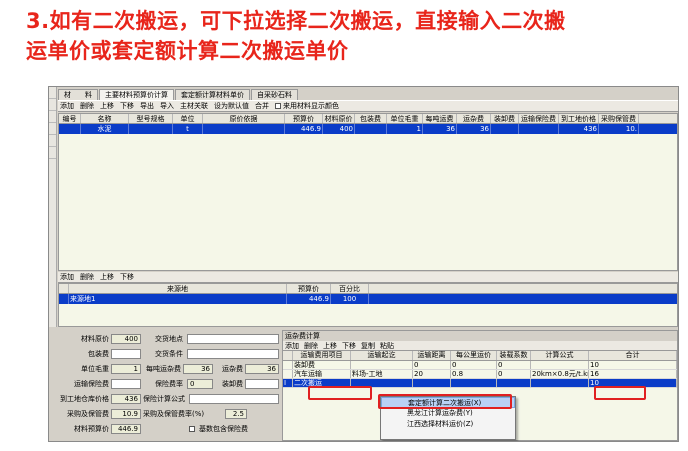  What do you see at coordinates (560, 374) in the screenshot?
I see `table-cell: 20km×0.8元/t.km` at bounding box center [560, 374].